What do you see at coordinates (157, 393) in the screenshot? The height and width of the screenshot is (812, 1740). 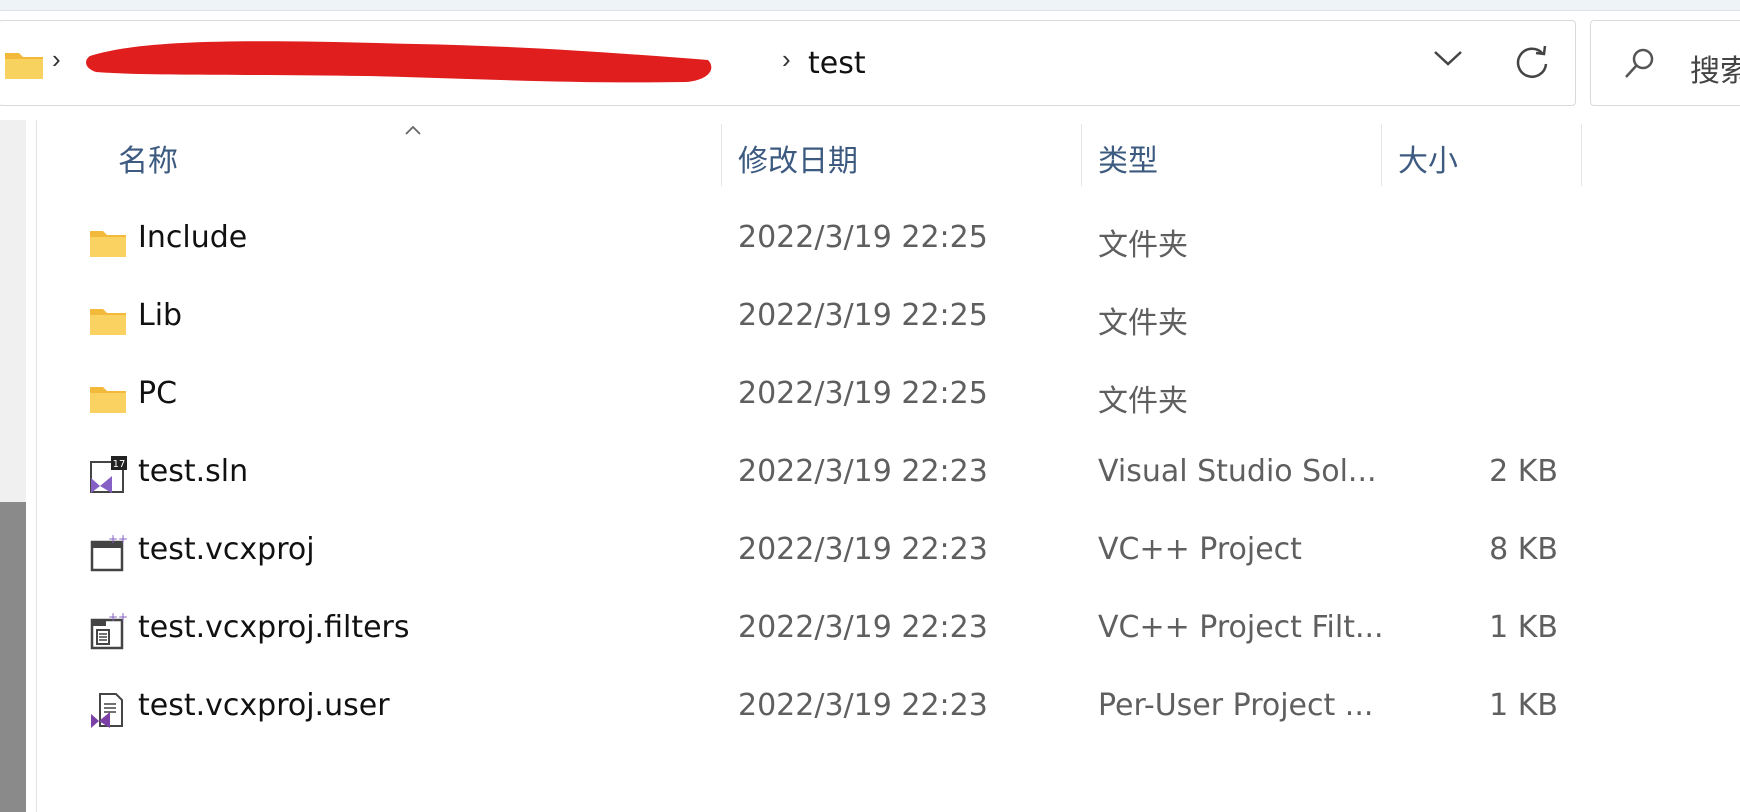 I see `file-name: PC` at bounding box center [157, 393].